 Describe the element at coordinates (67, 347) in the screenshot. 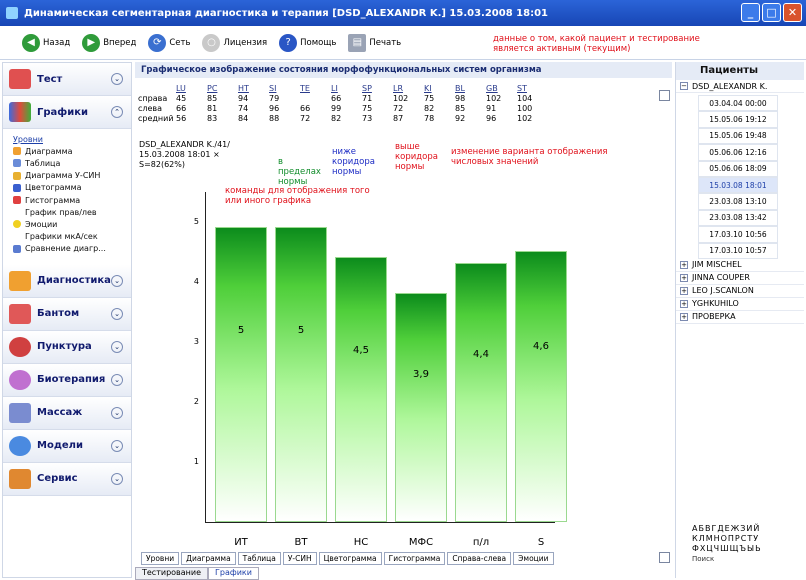

I see `section-puncture: Пунктура ⌄` at that location.